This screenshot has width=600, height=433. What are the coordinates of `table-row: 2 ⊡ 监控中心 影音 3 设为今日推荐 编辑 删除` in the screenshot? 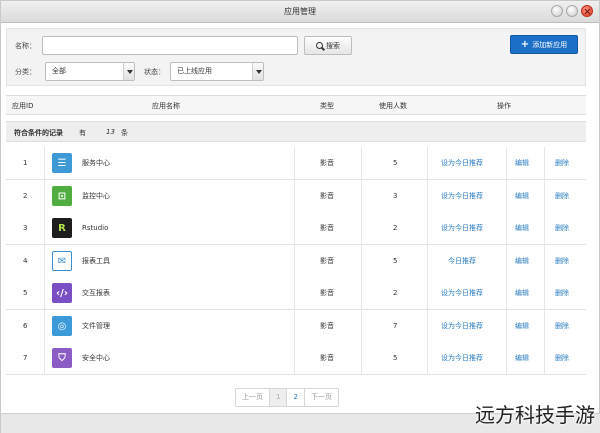 It's located at (296, 196).